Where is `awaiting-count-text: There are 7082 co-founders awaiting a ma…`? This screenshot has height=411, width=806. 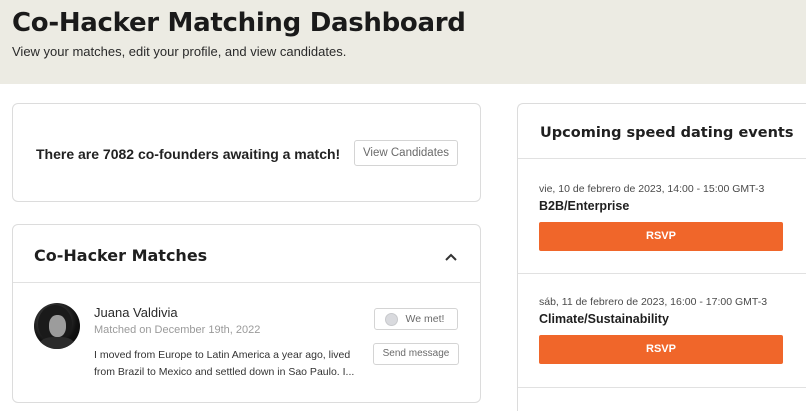 awaiting-count-text: There are 7082 co-founders awaiting a ma… is located at coordinates (188, 154).